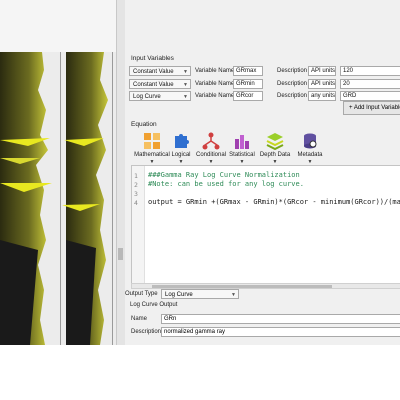 This screenshot has height=400, width=400. What do you see at coordinates (154, 305) in the screenshot?
I see `log-curve-output-header: Log Curve Output` at bounding box center [154, 305].